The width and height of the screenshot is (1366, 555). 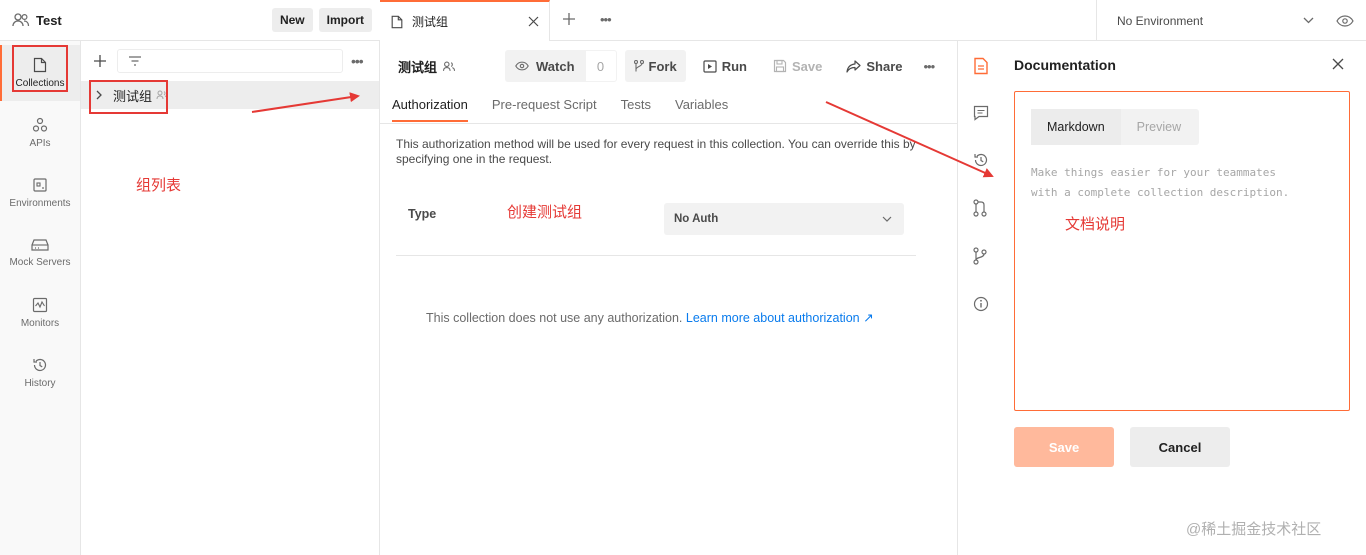 What do you see at coordinates (873, 20) in the screenshot?
I see `tab-bar: 测试组 ••• No Environment` at bounding box center [873, 20].